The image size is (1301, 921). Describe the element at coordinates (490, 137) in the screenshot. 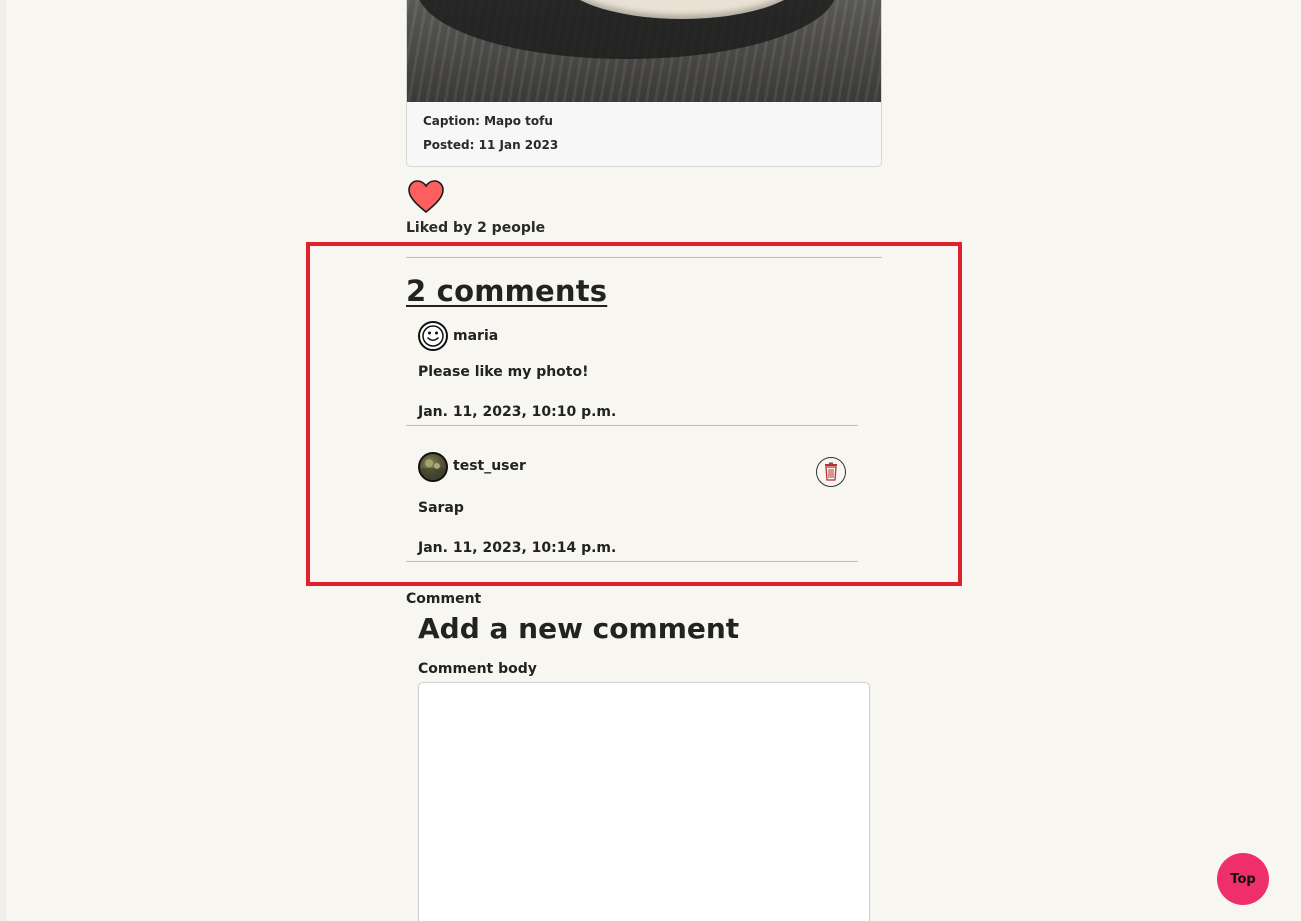

I see `post-meta: Caption: Mapo tofu Posted: 11 Jan 2023` at that location.